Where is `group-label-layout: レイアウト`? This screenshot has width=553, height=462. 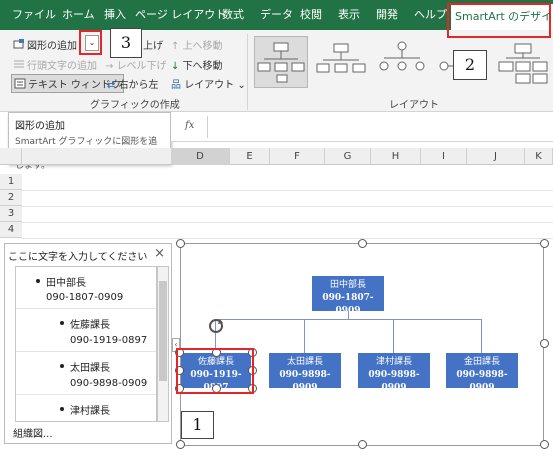
group-label-layout: レイアウト is located at coordinates (414, 105).